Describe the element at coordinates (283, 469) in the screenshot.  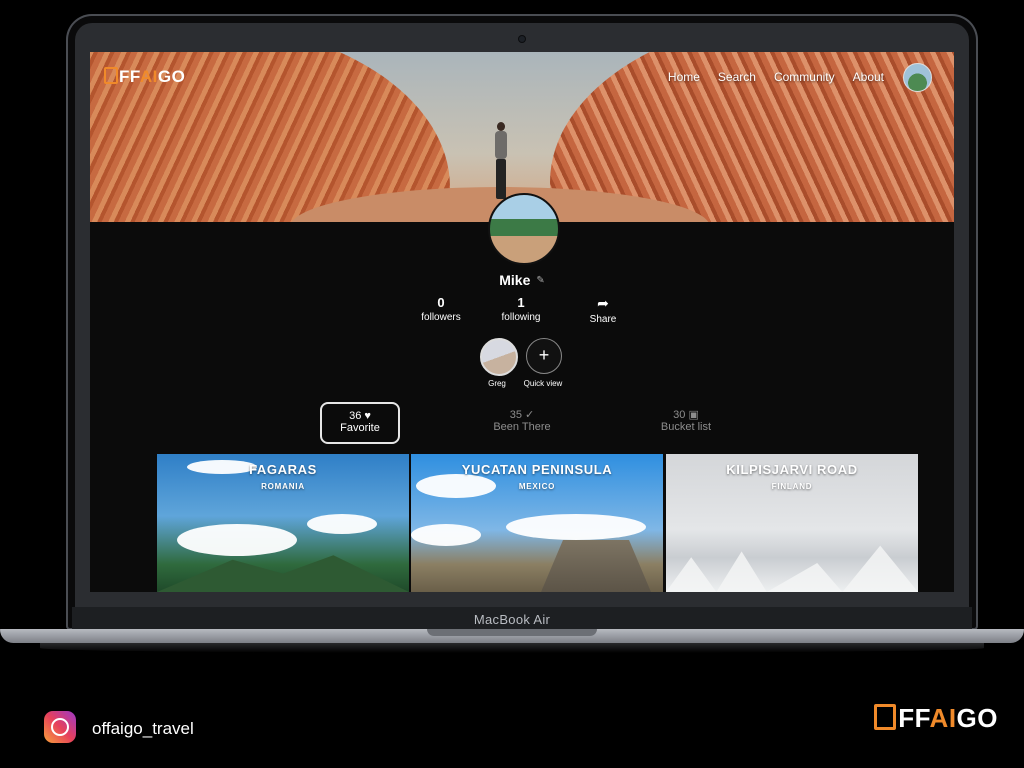
I see `card-title: FAGARAS` at that location.